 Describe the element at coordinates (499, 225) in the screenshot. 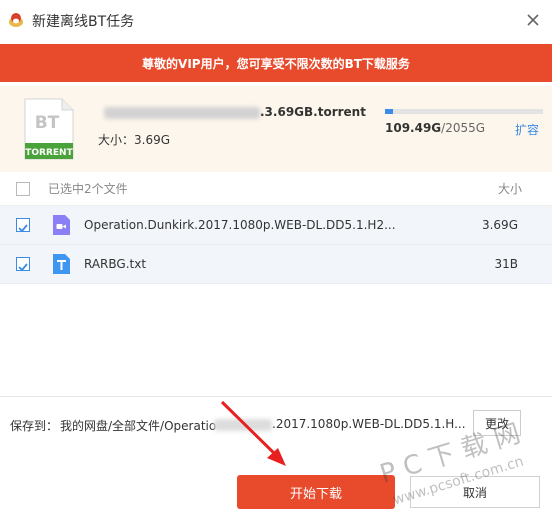

I see `file-size: 3.69G` at that location.